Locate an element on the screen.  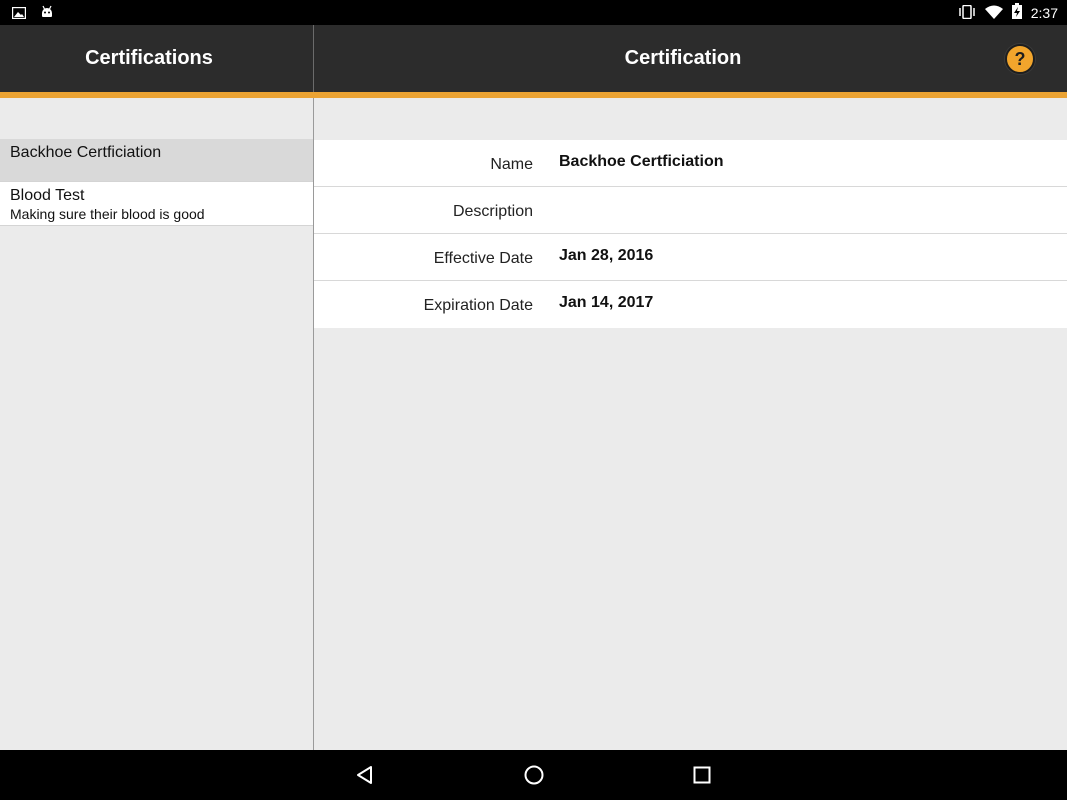
detail-pane-title: Certification is located at coordinates (683, 58).